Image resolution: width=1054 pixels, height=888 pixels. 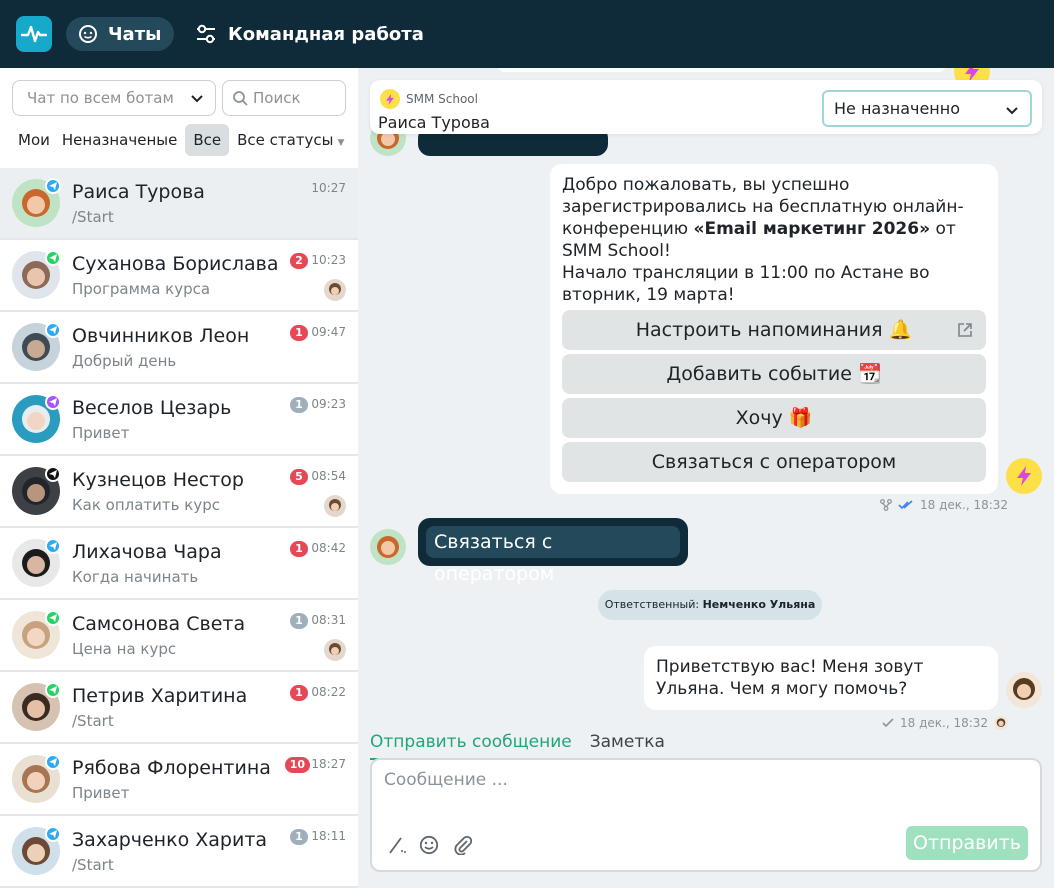 I want to click on chat-name: Веселов Цезарь, so click(x=152, y=408).